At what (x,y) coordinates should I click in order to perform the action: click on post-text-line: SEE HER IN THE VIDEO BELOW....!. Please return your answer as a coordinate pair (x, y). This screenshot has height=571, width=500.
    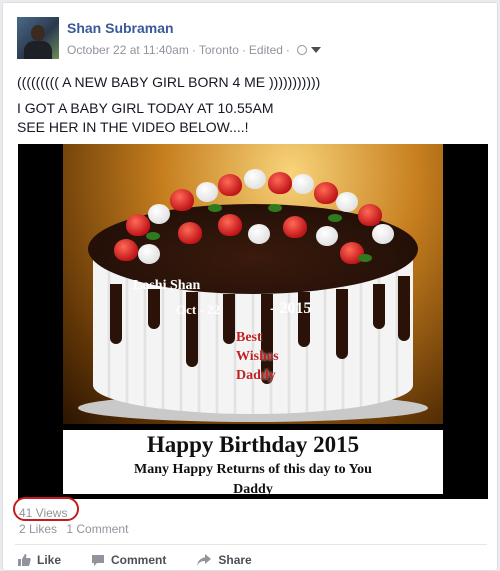
    Looking at the image, I should click on (133, 127).